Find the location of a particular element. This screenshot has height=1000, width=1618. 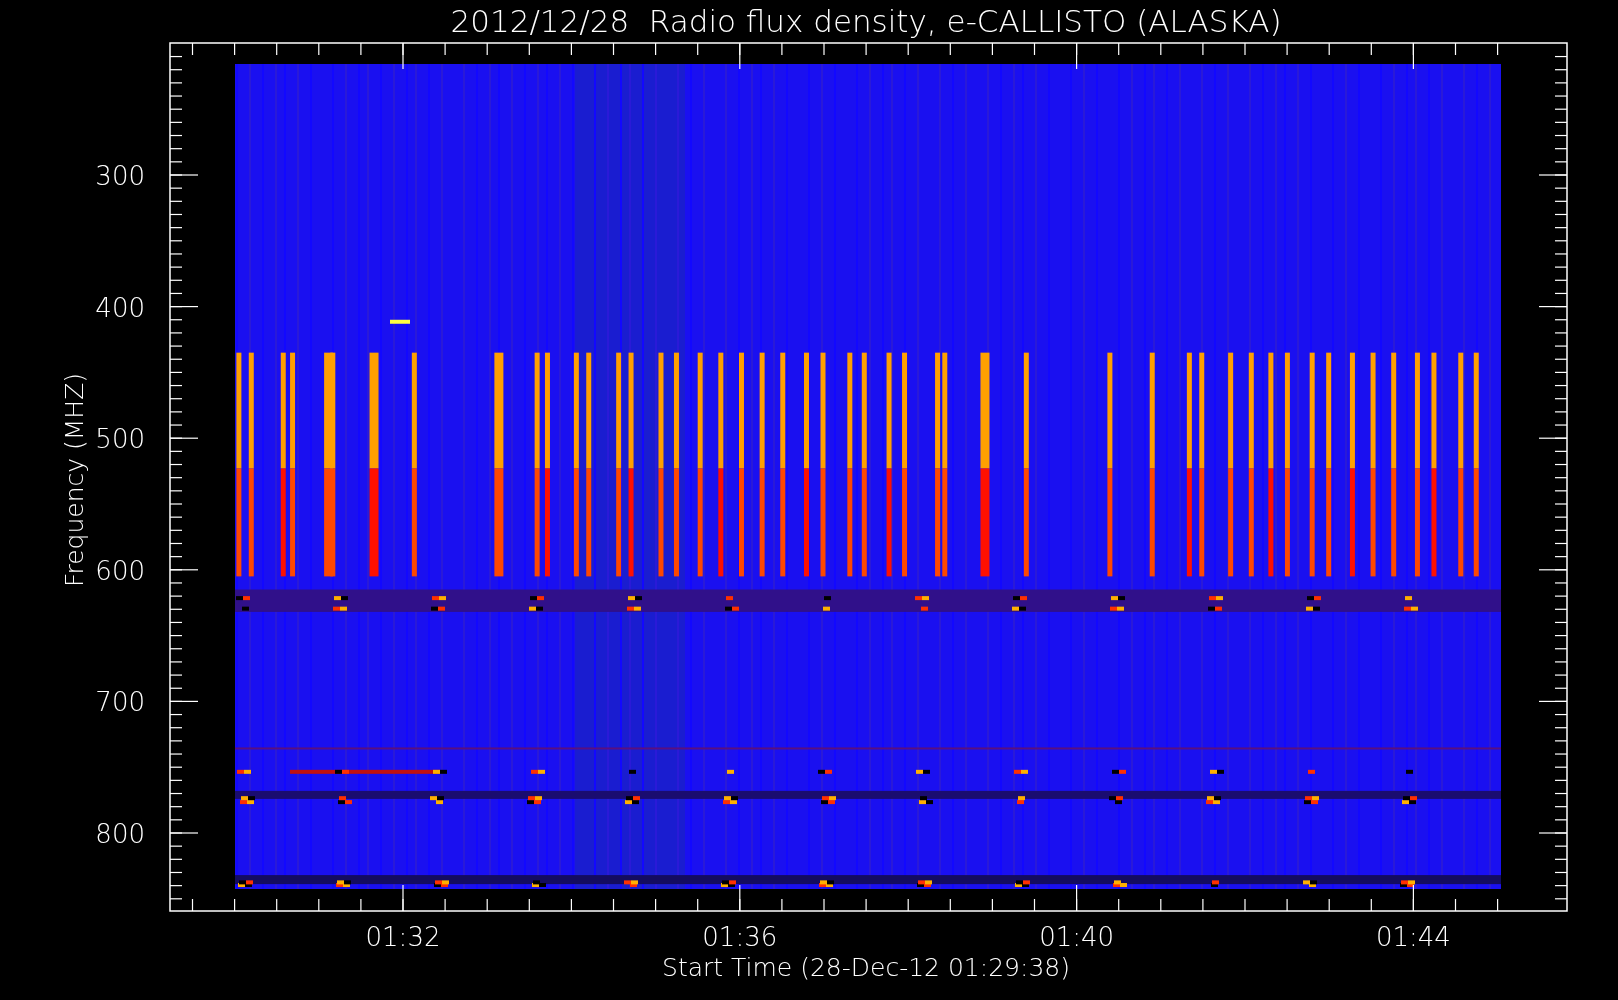

axis-tick-label: 01:40 is located at coordinates (1077, 937).